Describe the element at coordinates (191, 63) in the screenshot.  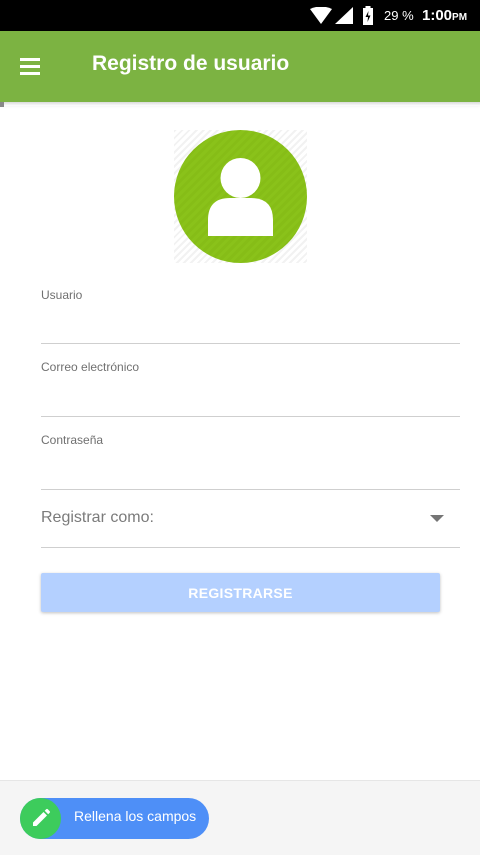
I see `page-title: Registro de usuario` at that location.